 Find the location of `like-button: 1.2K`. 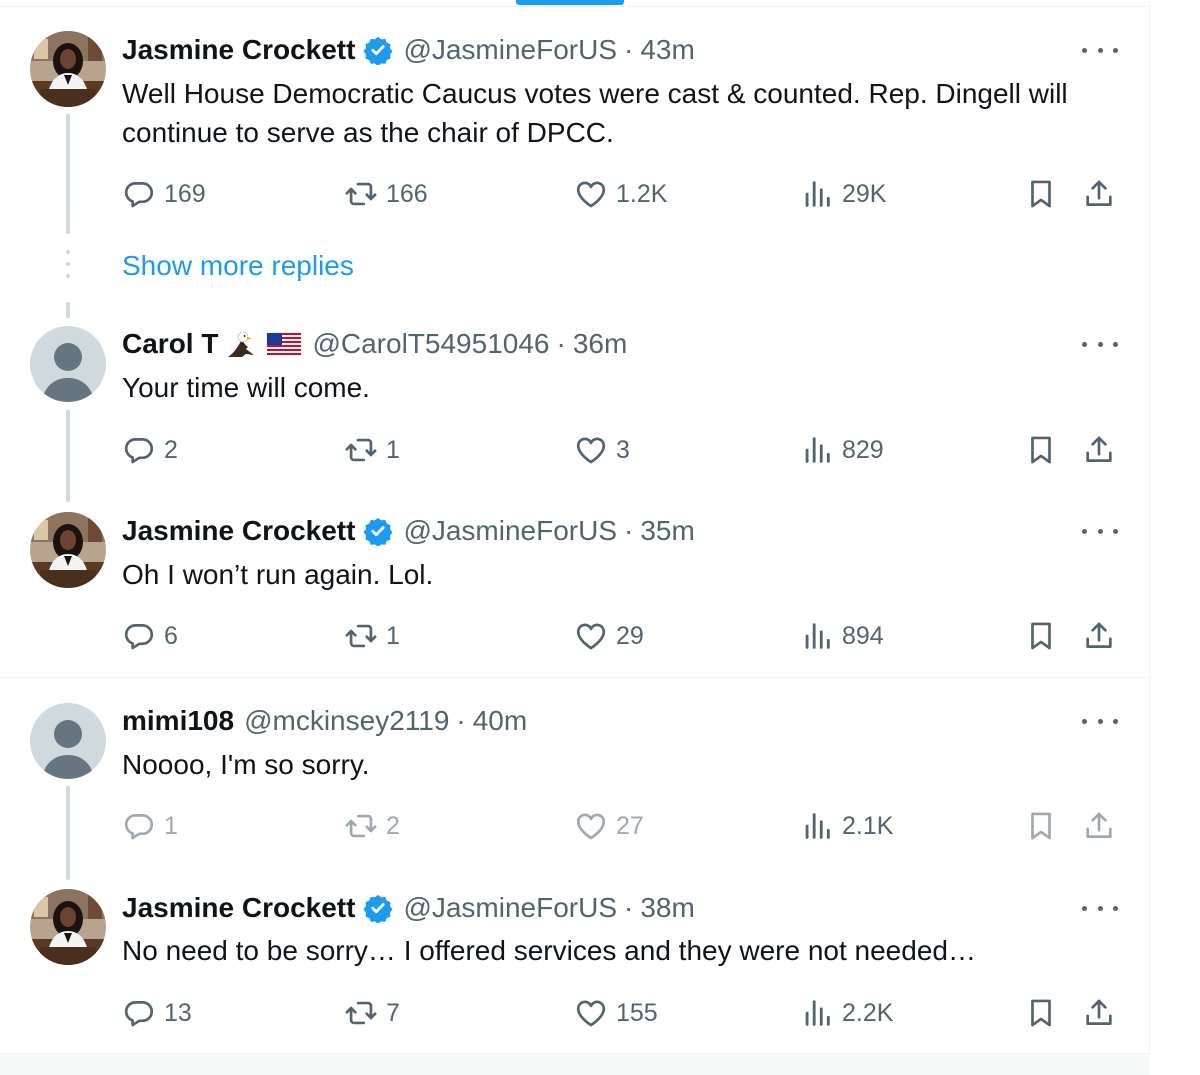

like-button: 1.2K is located at coordinates (620, 194).